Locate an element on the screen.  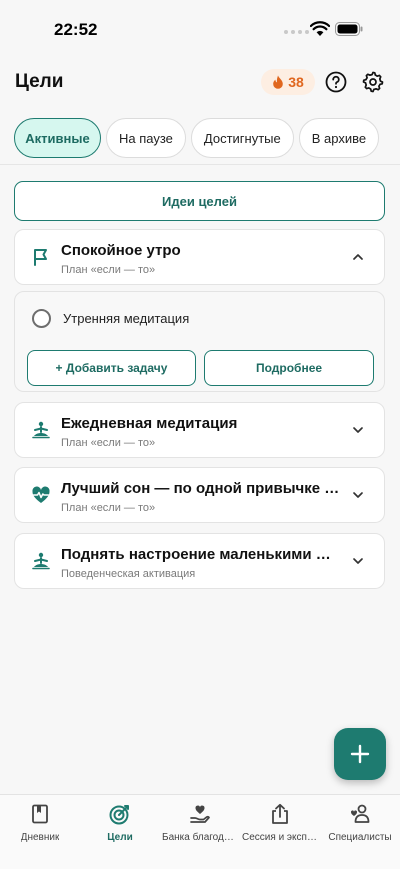
streak-count: 38 is located at coordinates (296, 82).